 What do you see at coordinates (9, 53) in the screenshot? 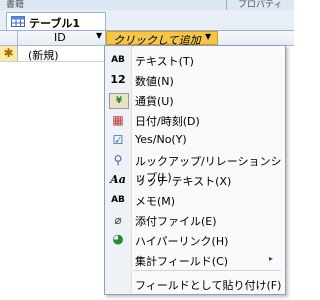
I see `new-record-icon: ✱` at bounding box center [9, 53].